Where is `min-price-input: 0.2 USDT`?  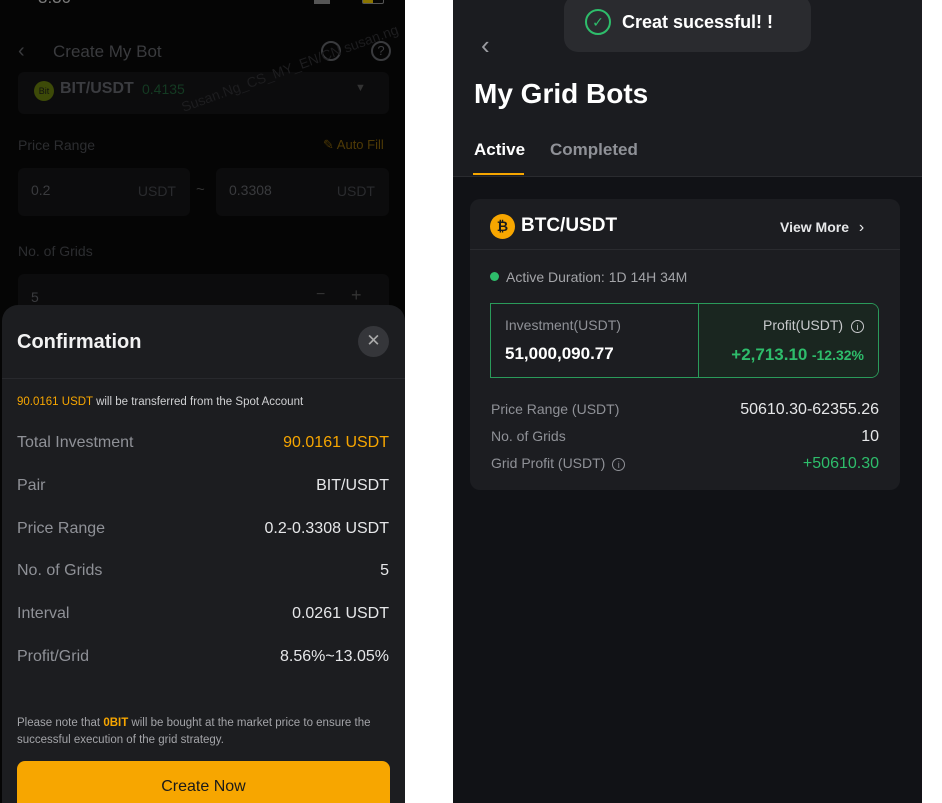 min-price-input: 0.2 USDT is located at coordinates (104, 192).